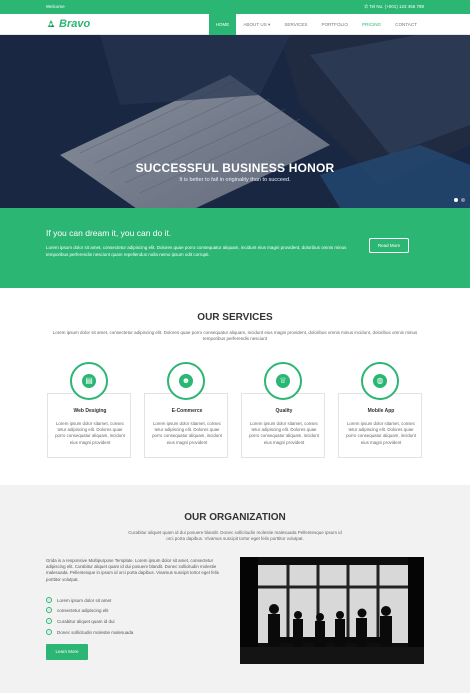 The width and height of the screenshot is (470, 693). Describe the element at coordinates (235, 317) in the screenshot. I see `services-title: OUR SERVICES` at that location.